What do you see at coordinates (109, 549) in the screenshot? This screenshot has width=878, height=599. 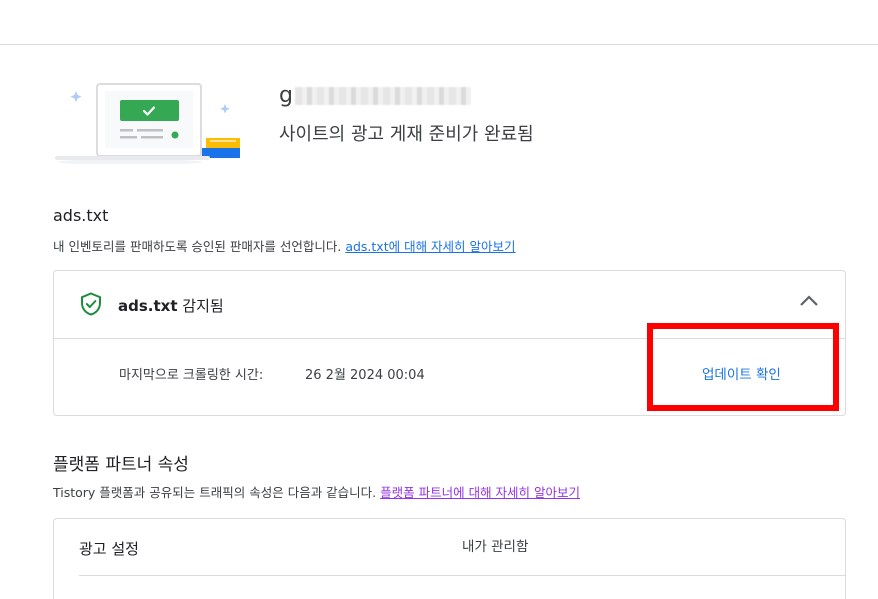 I see `ad-setting-label: 광고 설정` at bounding box center [109, 549].